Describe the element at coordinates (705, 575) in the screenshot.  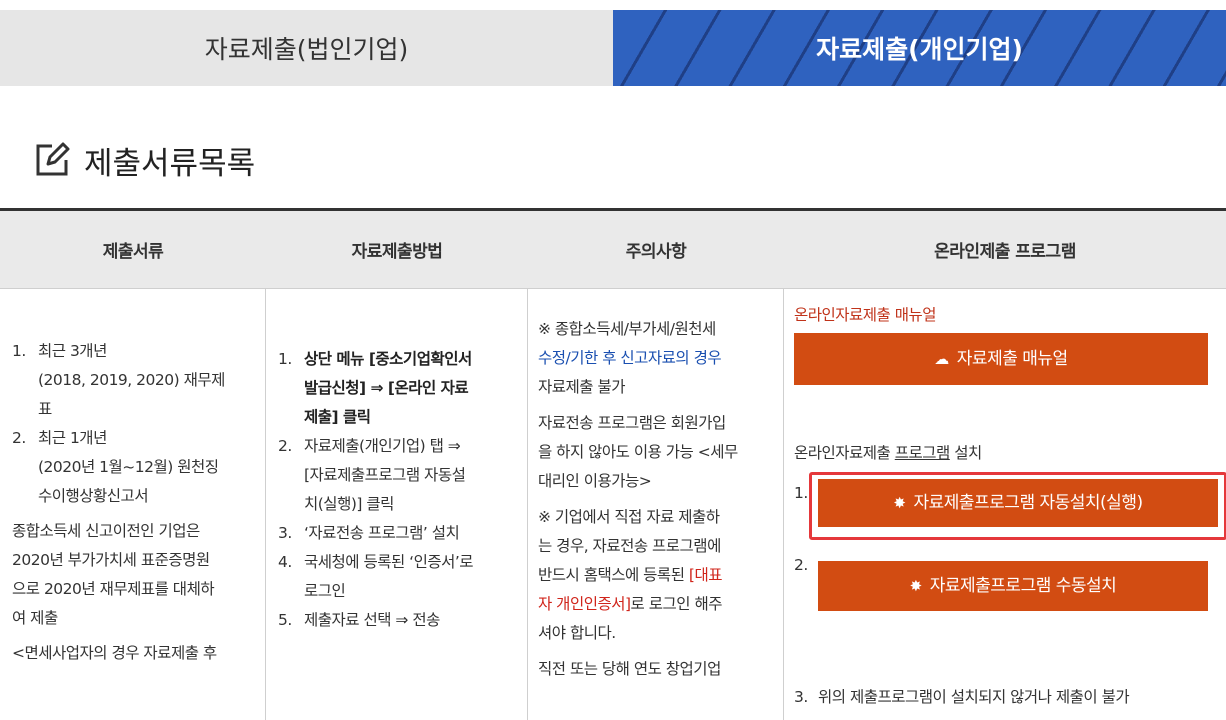
I see `note-text-warning: [대표` at that location.